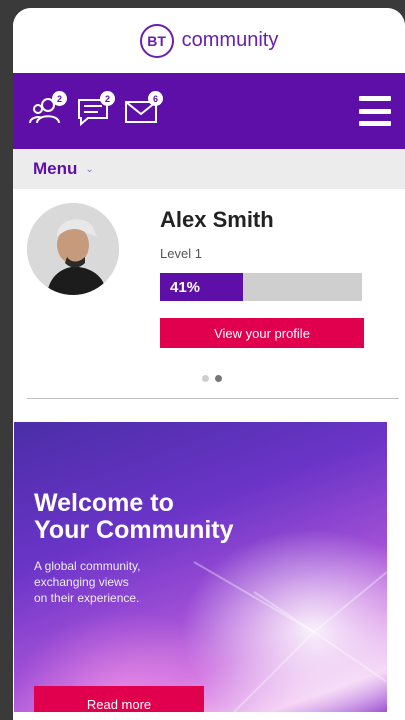  Describe the element at coordinates (209, 169) in the screenshot. I see `menu-dropdown: Menu ⌄` at that location.